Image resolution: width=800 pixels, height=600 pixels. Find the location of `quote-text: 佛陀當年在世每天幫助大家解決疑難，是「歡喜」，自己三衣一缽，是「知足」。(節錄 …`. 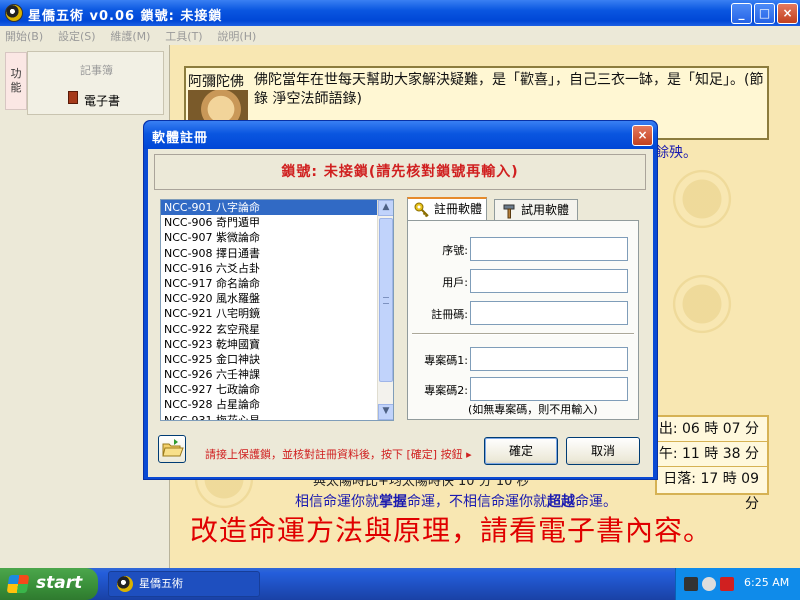

quote-text: 佛陀當年在世每天幫助大家解決疑難，是「歡喜」，自己三衣一缽，是「知足」。(節錄 … is located at coordinates (509, 89).